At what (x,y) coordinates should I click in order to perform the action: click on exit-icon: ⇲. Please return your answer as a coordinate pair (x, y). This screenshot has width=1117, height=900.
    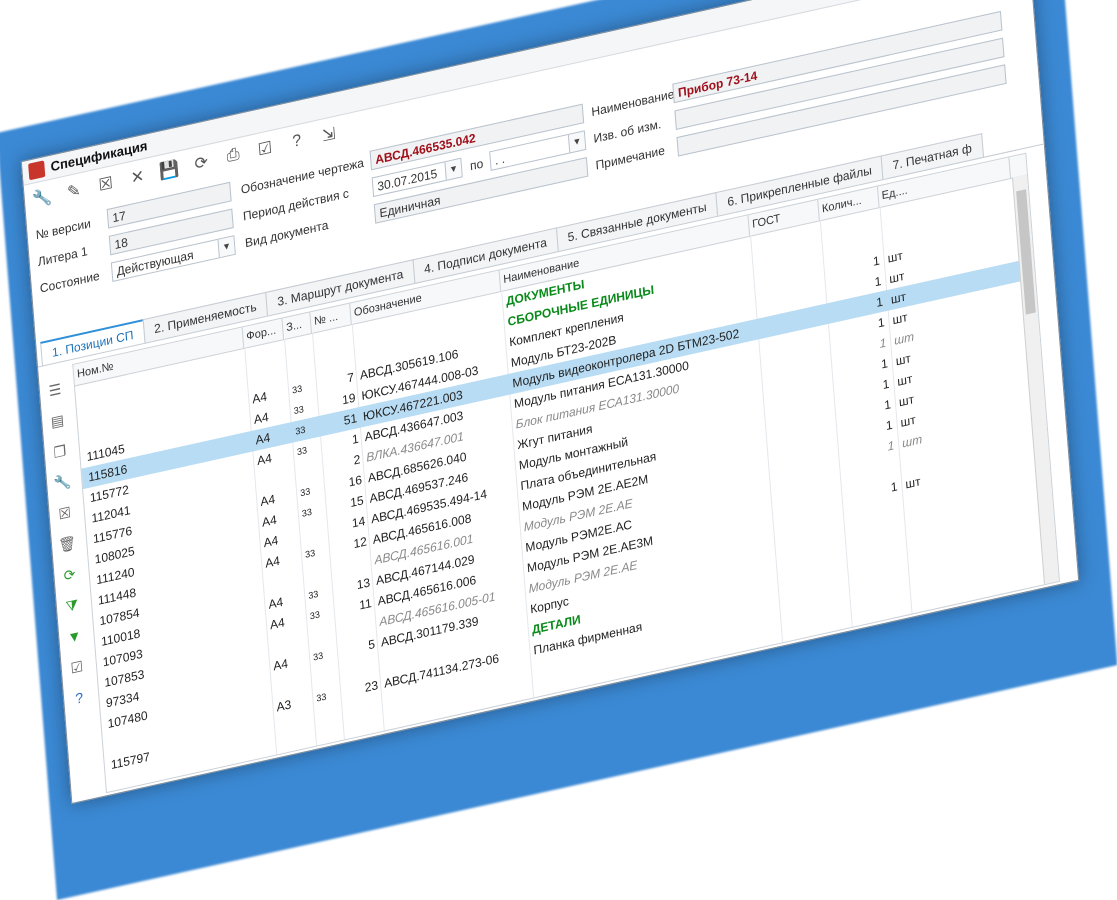
    Looking at the image, I should click on (329, 135).